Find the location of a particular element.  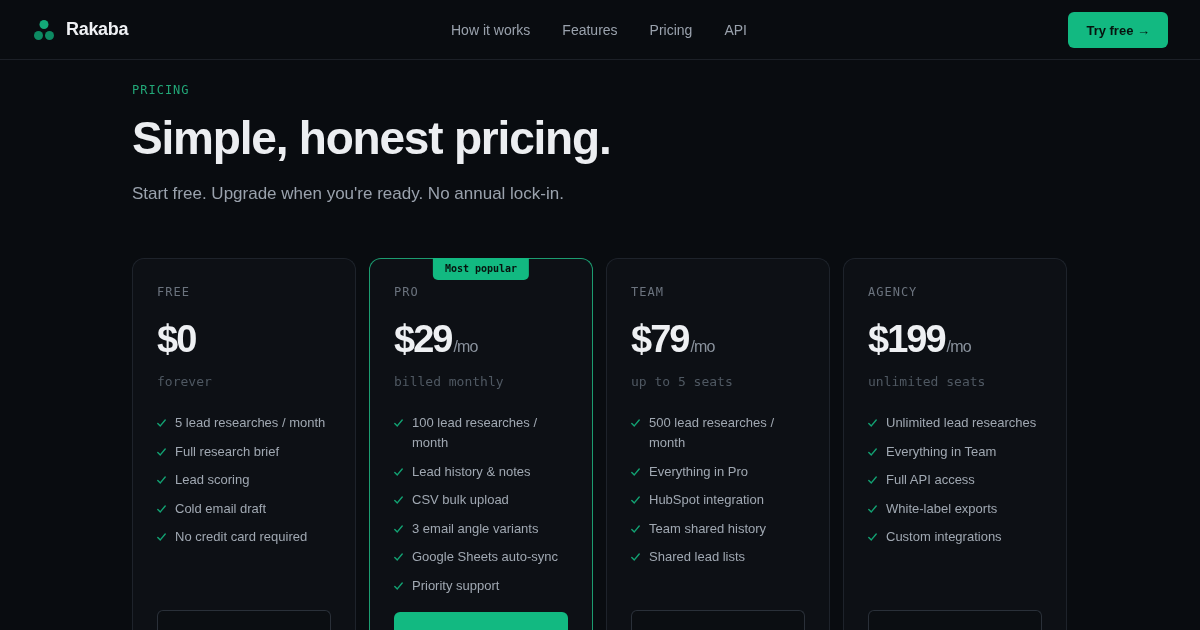

plan-note: unlimited seats is located at coordinates (927, 382).